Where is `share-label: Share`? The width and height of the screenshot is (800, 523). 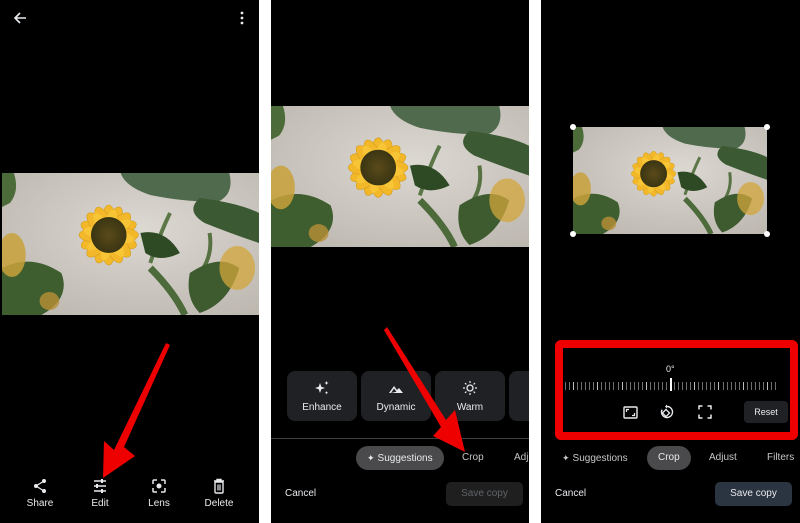 share-label: Share is located at coordinates (40, 503).